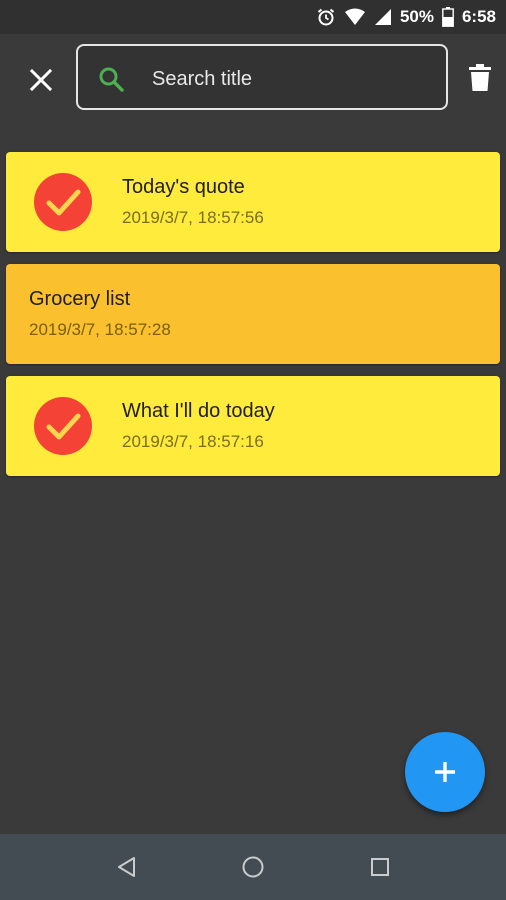 The image size is (506, 900). I want to click on close-icon, so click(41, 80).